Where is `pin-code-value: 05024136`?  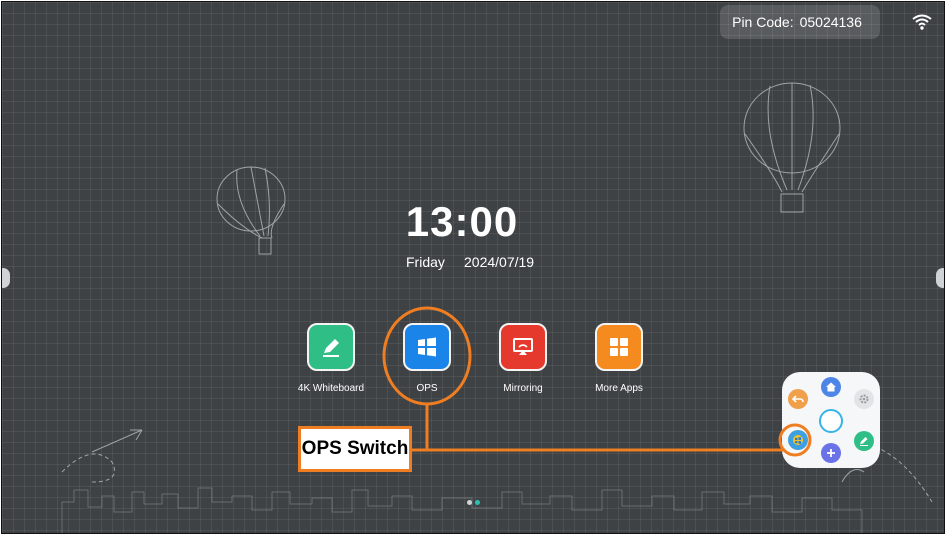
pin-code-value: 05024136 is located at coordinates (830, 22).